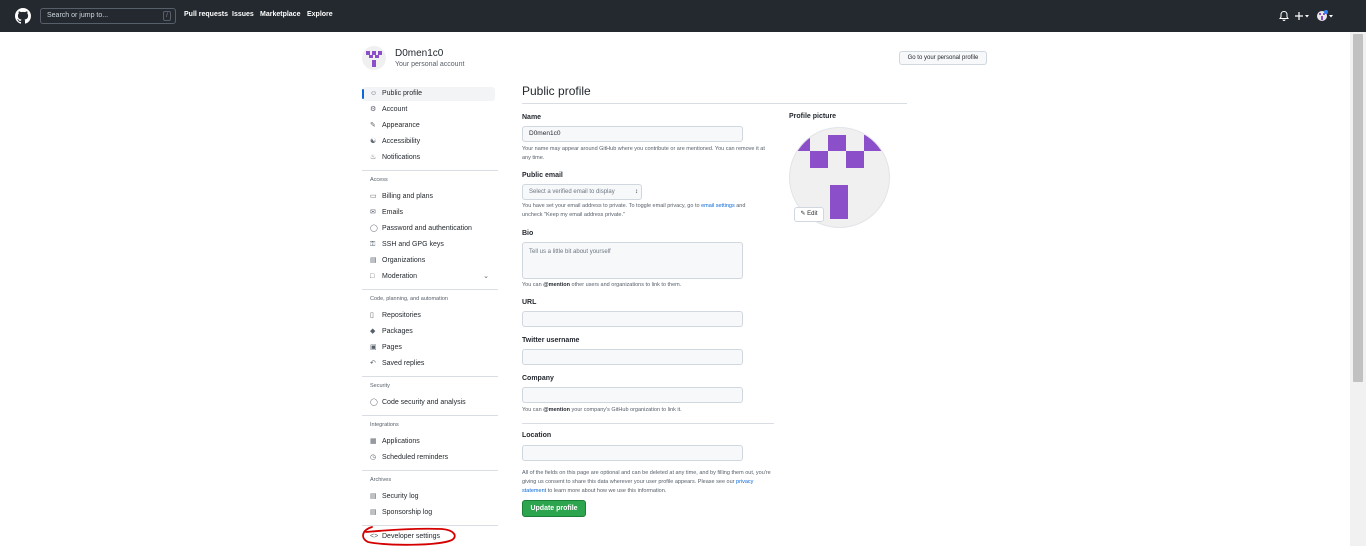  I want to click on sidebar-item-notifications: ♨ Notifications, so click(428, 158).